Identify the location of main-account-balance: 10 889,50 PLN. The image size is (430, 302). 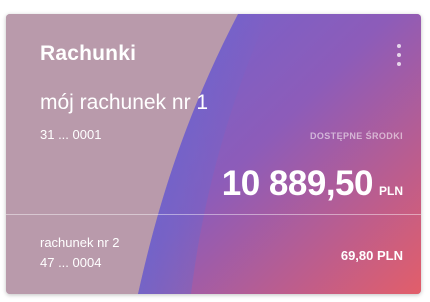
(312, 184).